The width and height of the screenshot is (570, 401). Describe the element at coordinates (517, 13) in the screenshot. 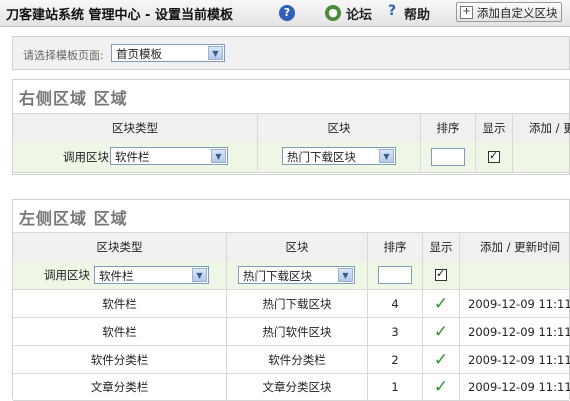

I see `add-custom-block-label: 添加自定义区块` at that location.